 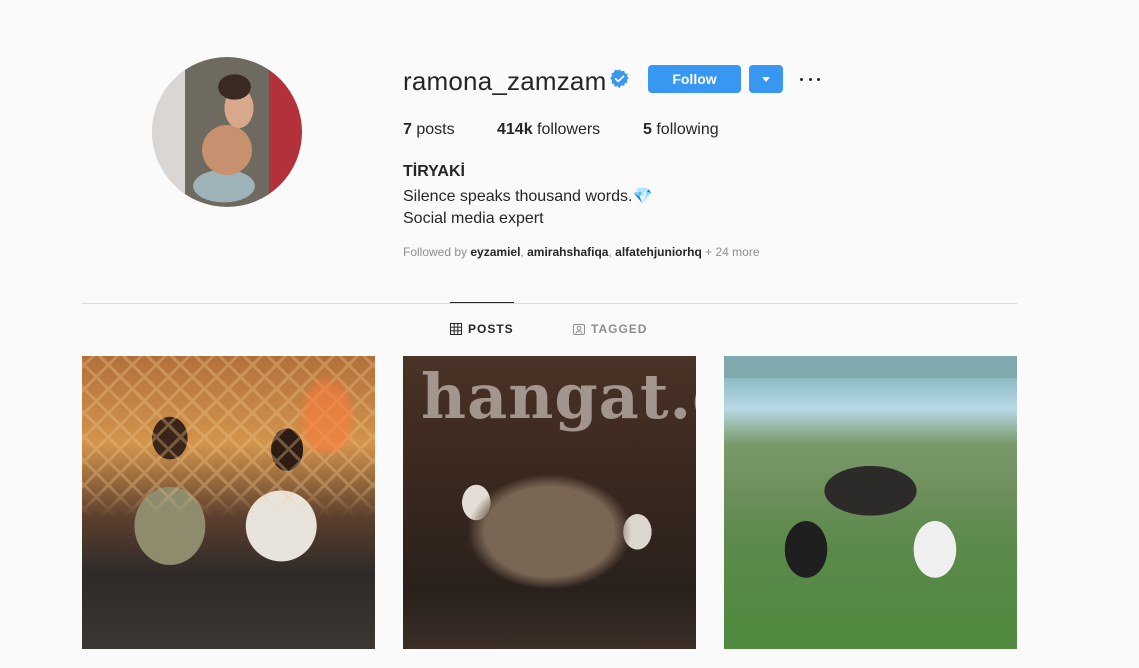 I want to click on follower-link: alfatehjuniorhq, so click(x=658, y=252).